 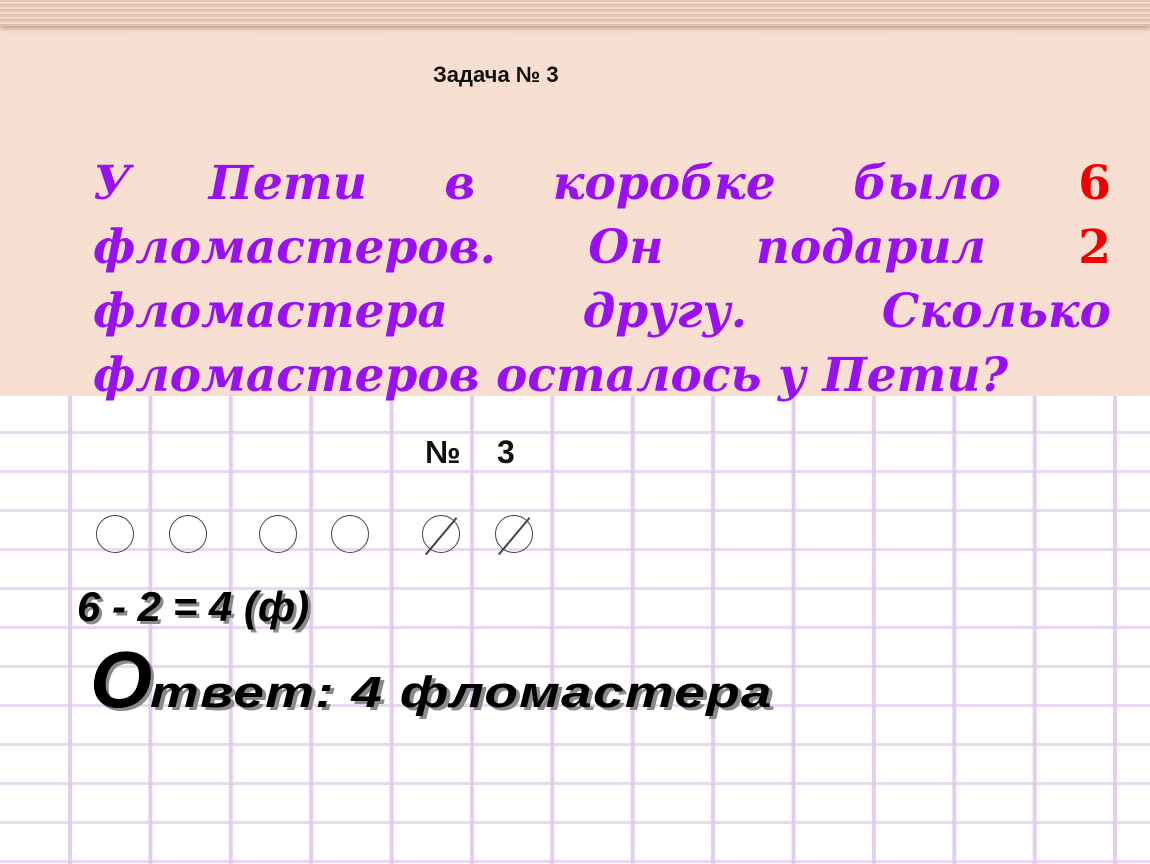 I want to click on problem-text-part: У Пети в коробке было, so click(x=586, y=183).